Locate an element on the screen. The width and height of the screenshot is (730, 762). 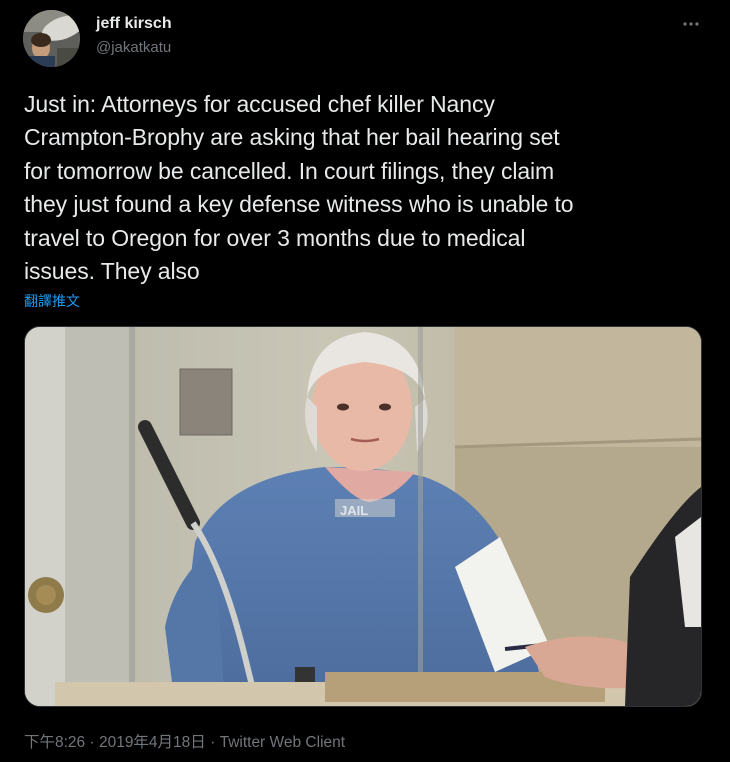
avatar-image is located at coordinates (51, 38).